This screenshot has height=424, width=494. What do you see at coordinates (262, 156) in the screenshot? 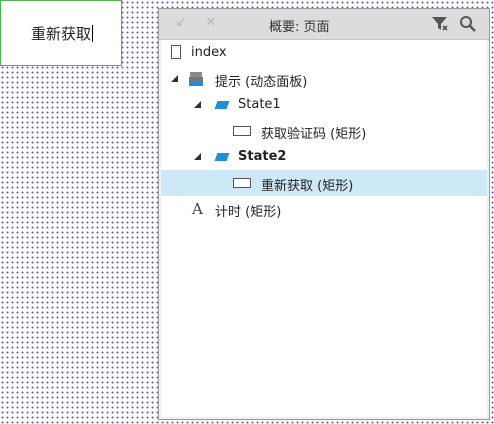
I see `tree-row-label: State2` at bounding box center [262, 156].